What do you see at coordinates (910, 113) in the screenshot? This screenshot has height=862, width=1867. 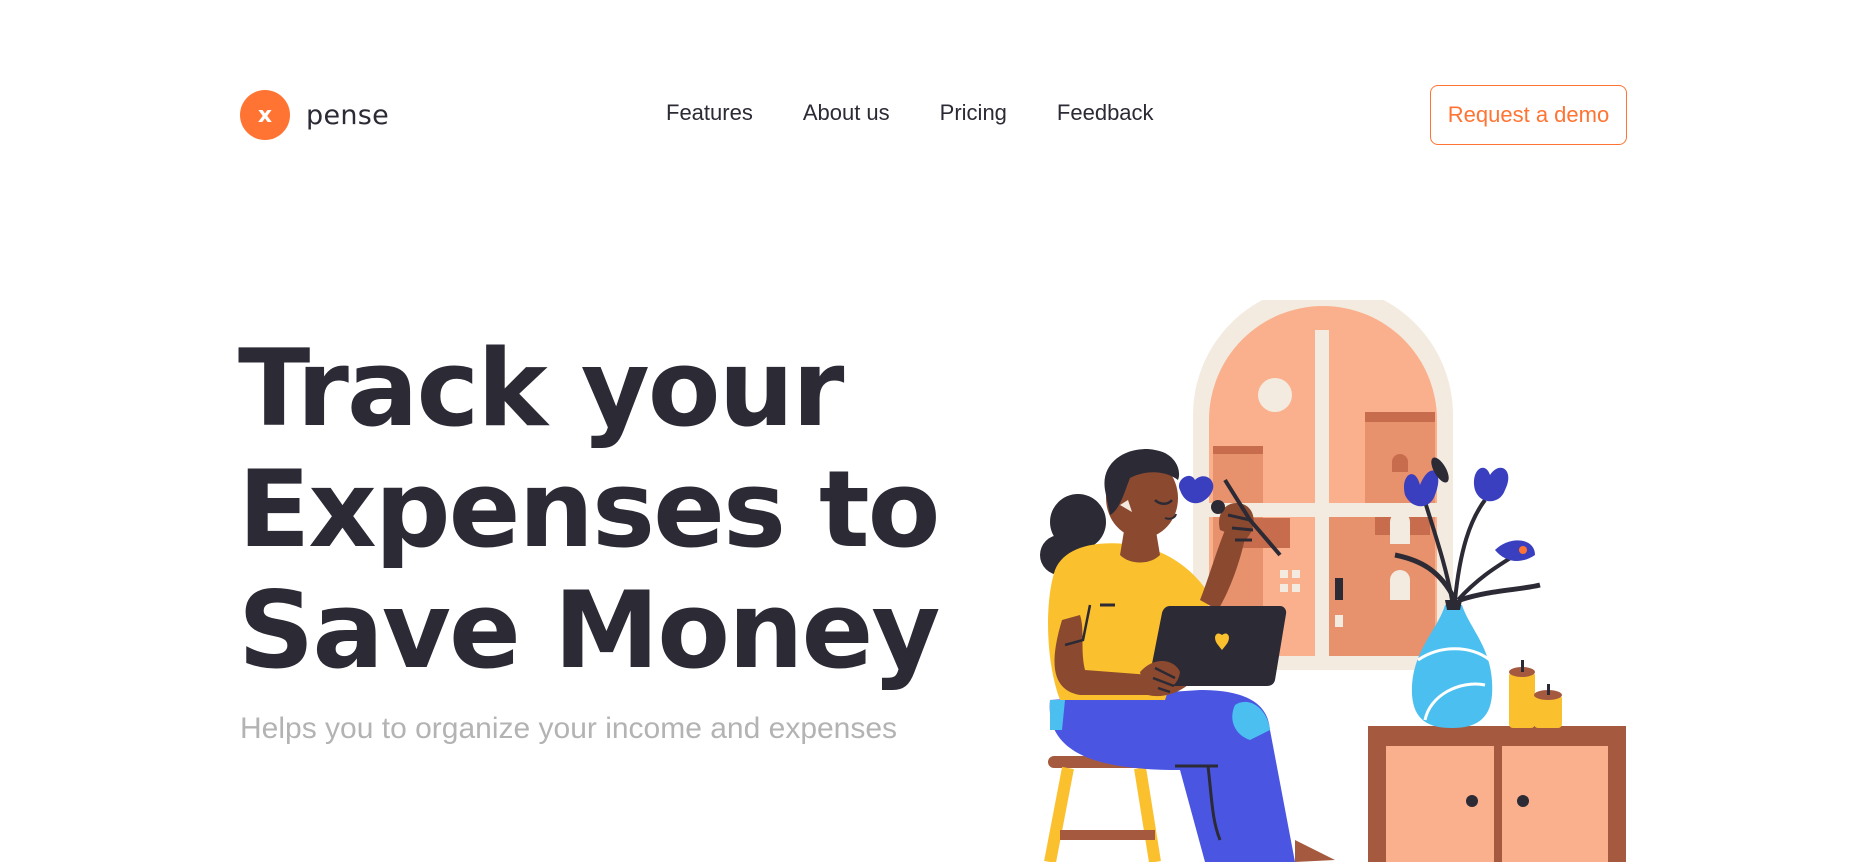 I see `main-nav: Features About us Pricing Feedback` at bounding box center [910, 113].